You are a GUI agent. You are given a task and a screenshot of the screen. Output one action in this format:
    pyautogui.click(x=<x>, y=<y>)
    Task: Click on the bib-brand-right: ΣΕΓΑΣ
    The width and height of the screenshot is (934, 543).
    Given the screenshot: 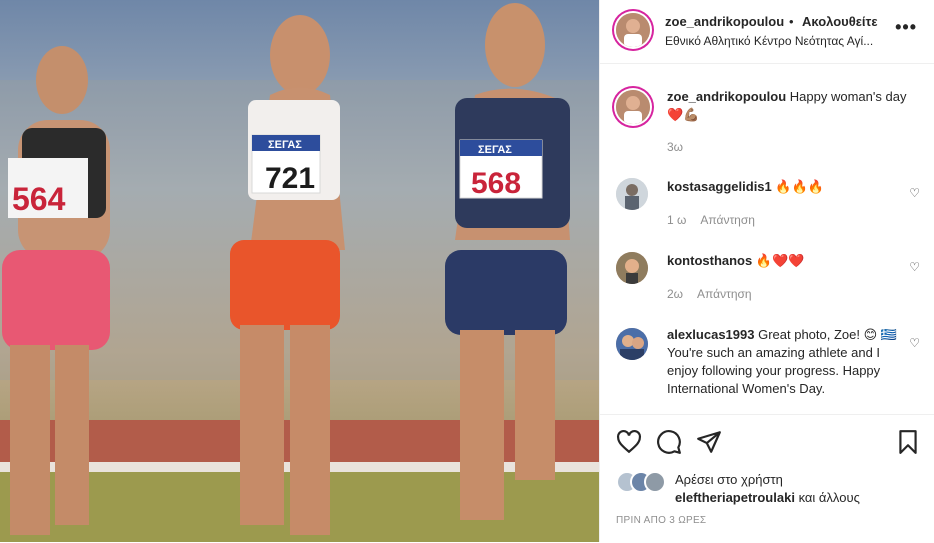 What is the action you would take?
    pyautogui.click(x=495, y=150)
    